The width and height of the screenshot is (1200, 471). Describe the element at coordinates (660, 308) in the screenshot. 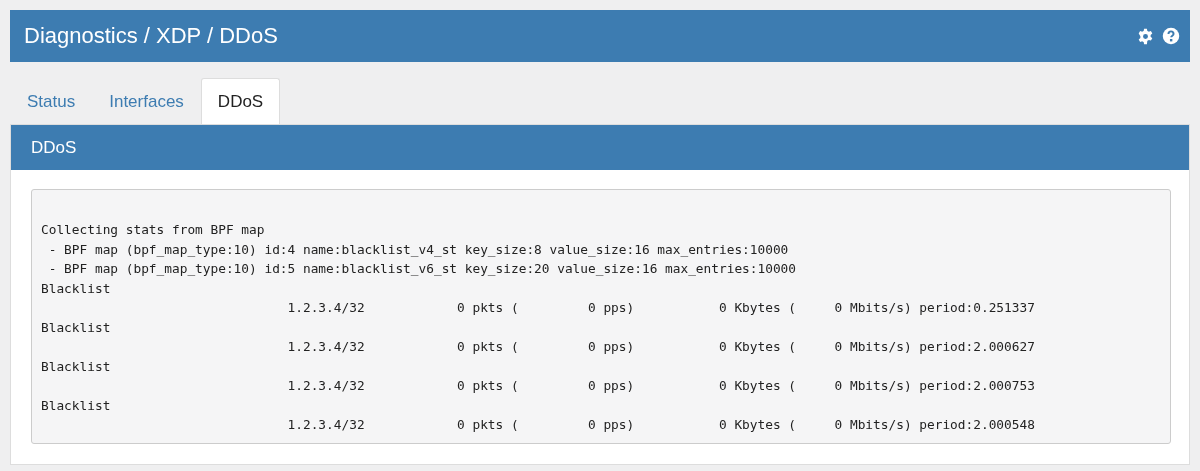

I see `output-line: 1.2.3.4/32 0 pkts ( 0 pps) 0 Kbytes ( 0 Mbits/s) period:0.251337` at that location.